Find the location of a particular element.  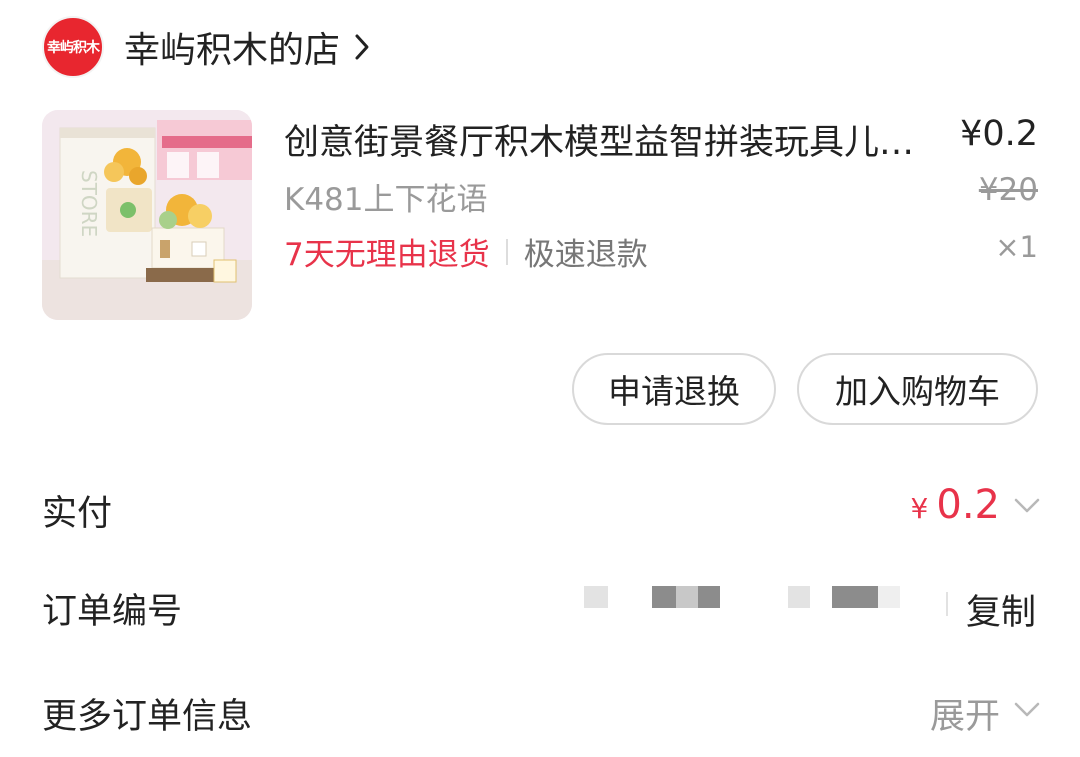

product-image: STORE is located at coordinates (147, 215).